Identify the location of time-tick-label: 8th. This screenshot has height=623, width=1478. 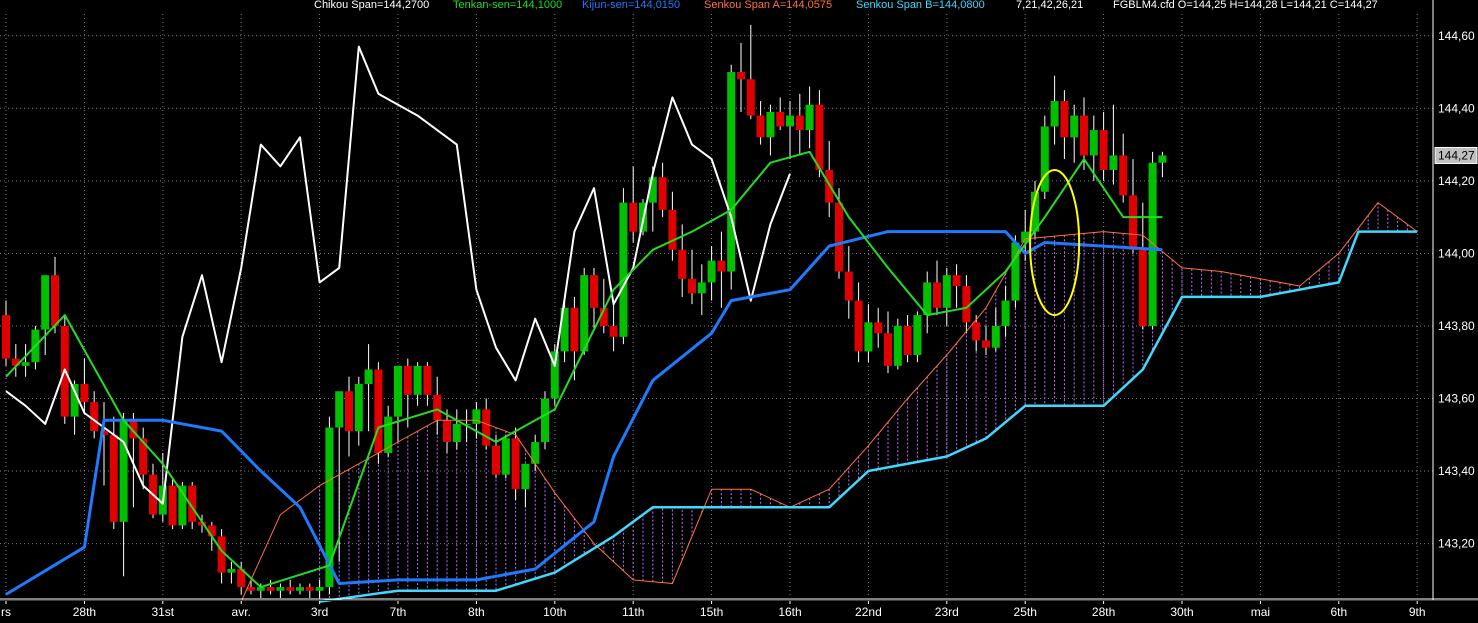
(476, 612).